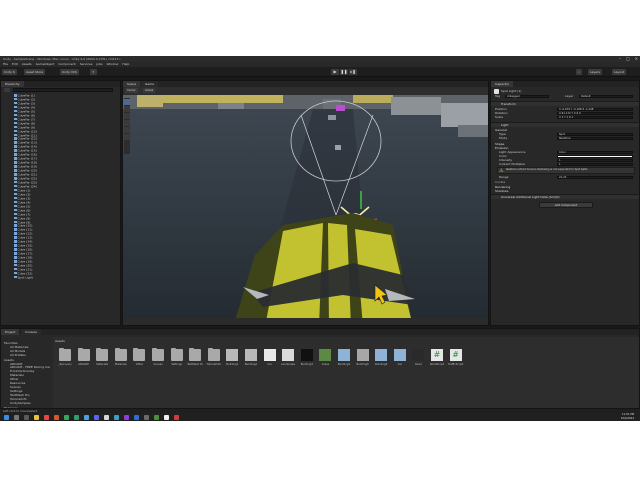 This screenshot has width=640, height=480. I want to click on asset-item: Landscape, so click(288, 357).